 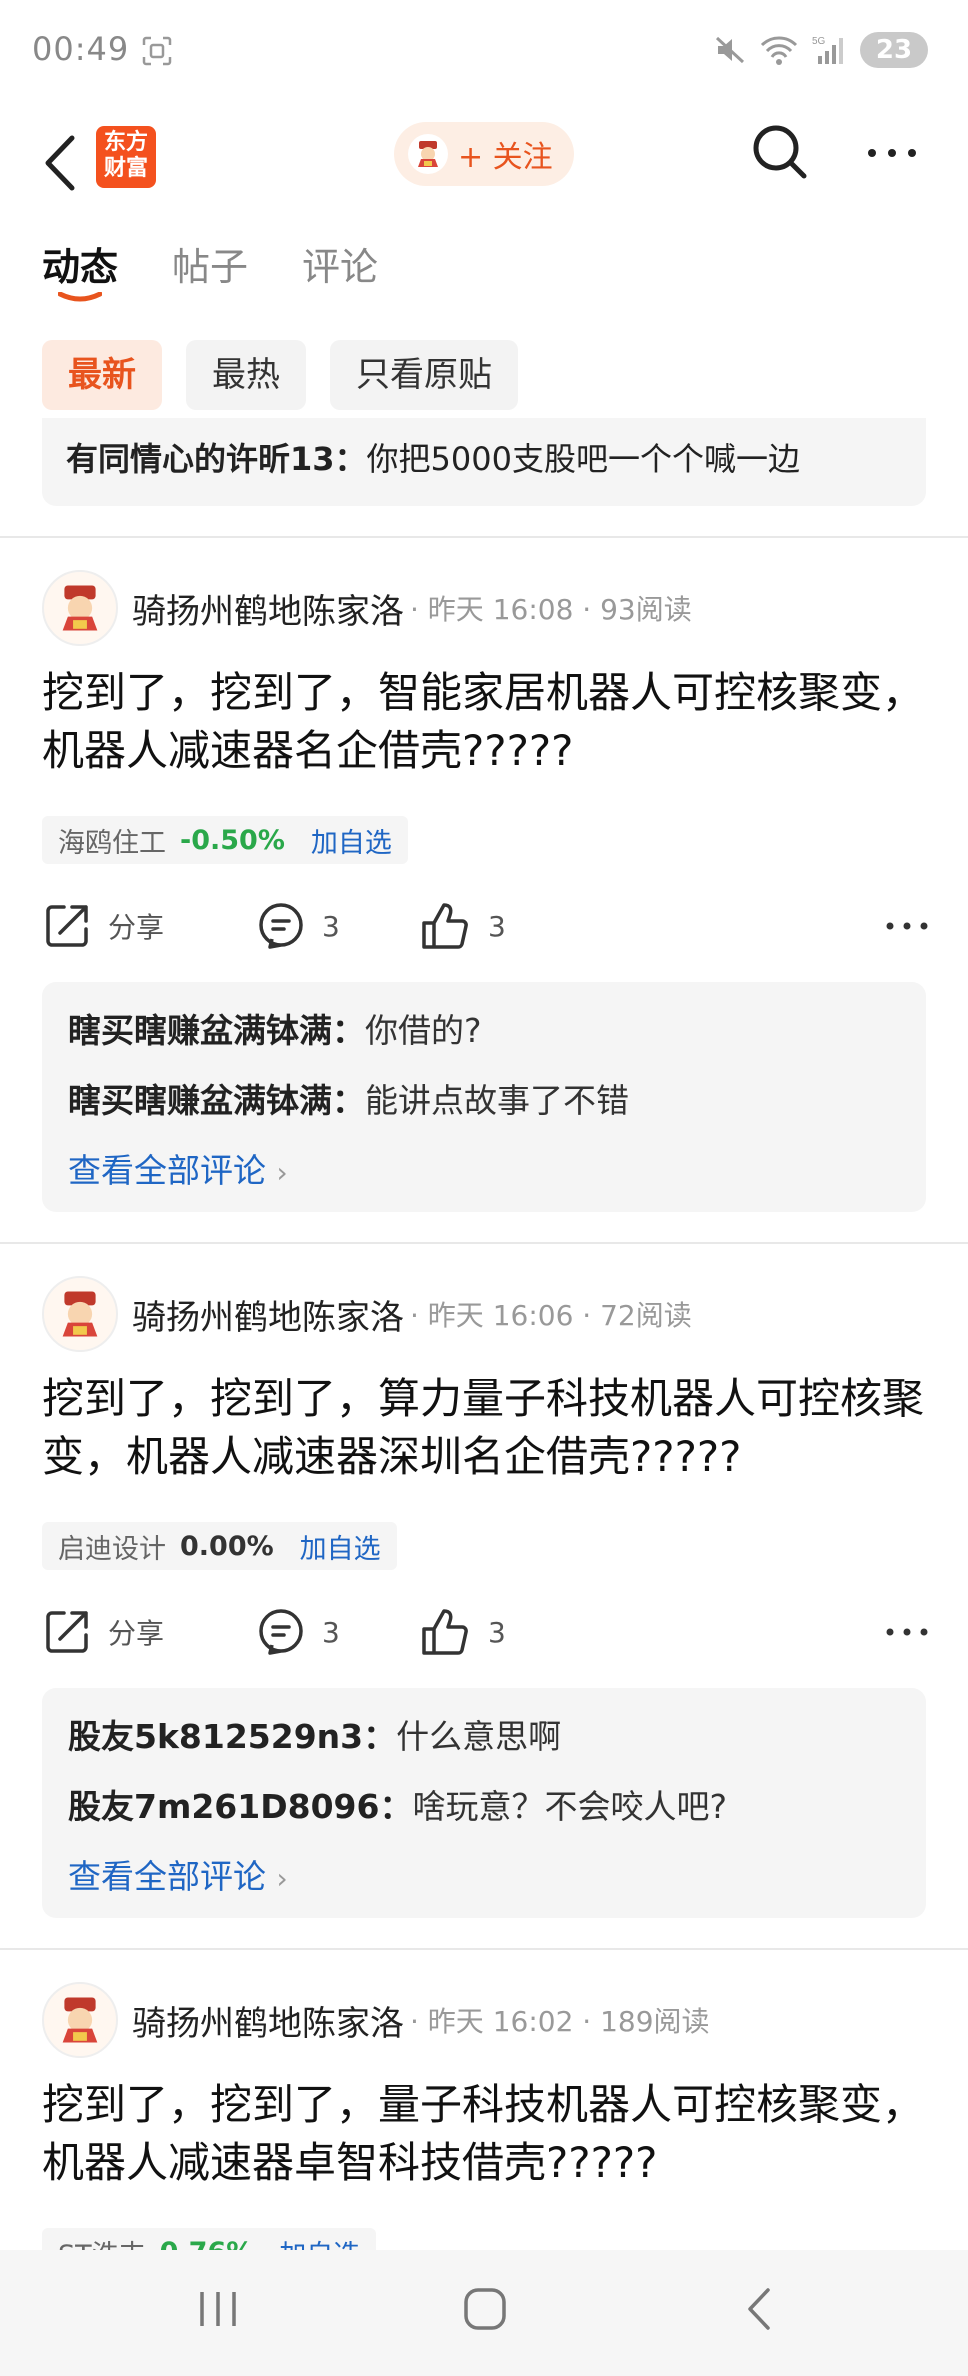 What do you see at coordinates (779, 50) in the screenshot?
I see `wifi-icon` at bounding box center [779, 50].